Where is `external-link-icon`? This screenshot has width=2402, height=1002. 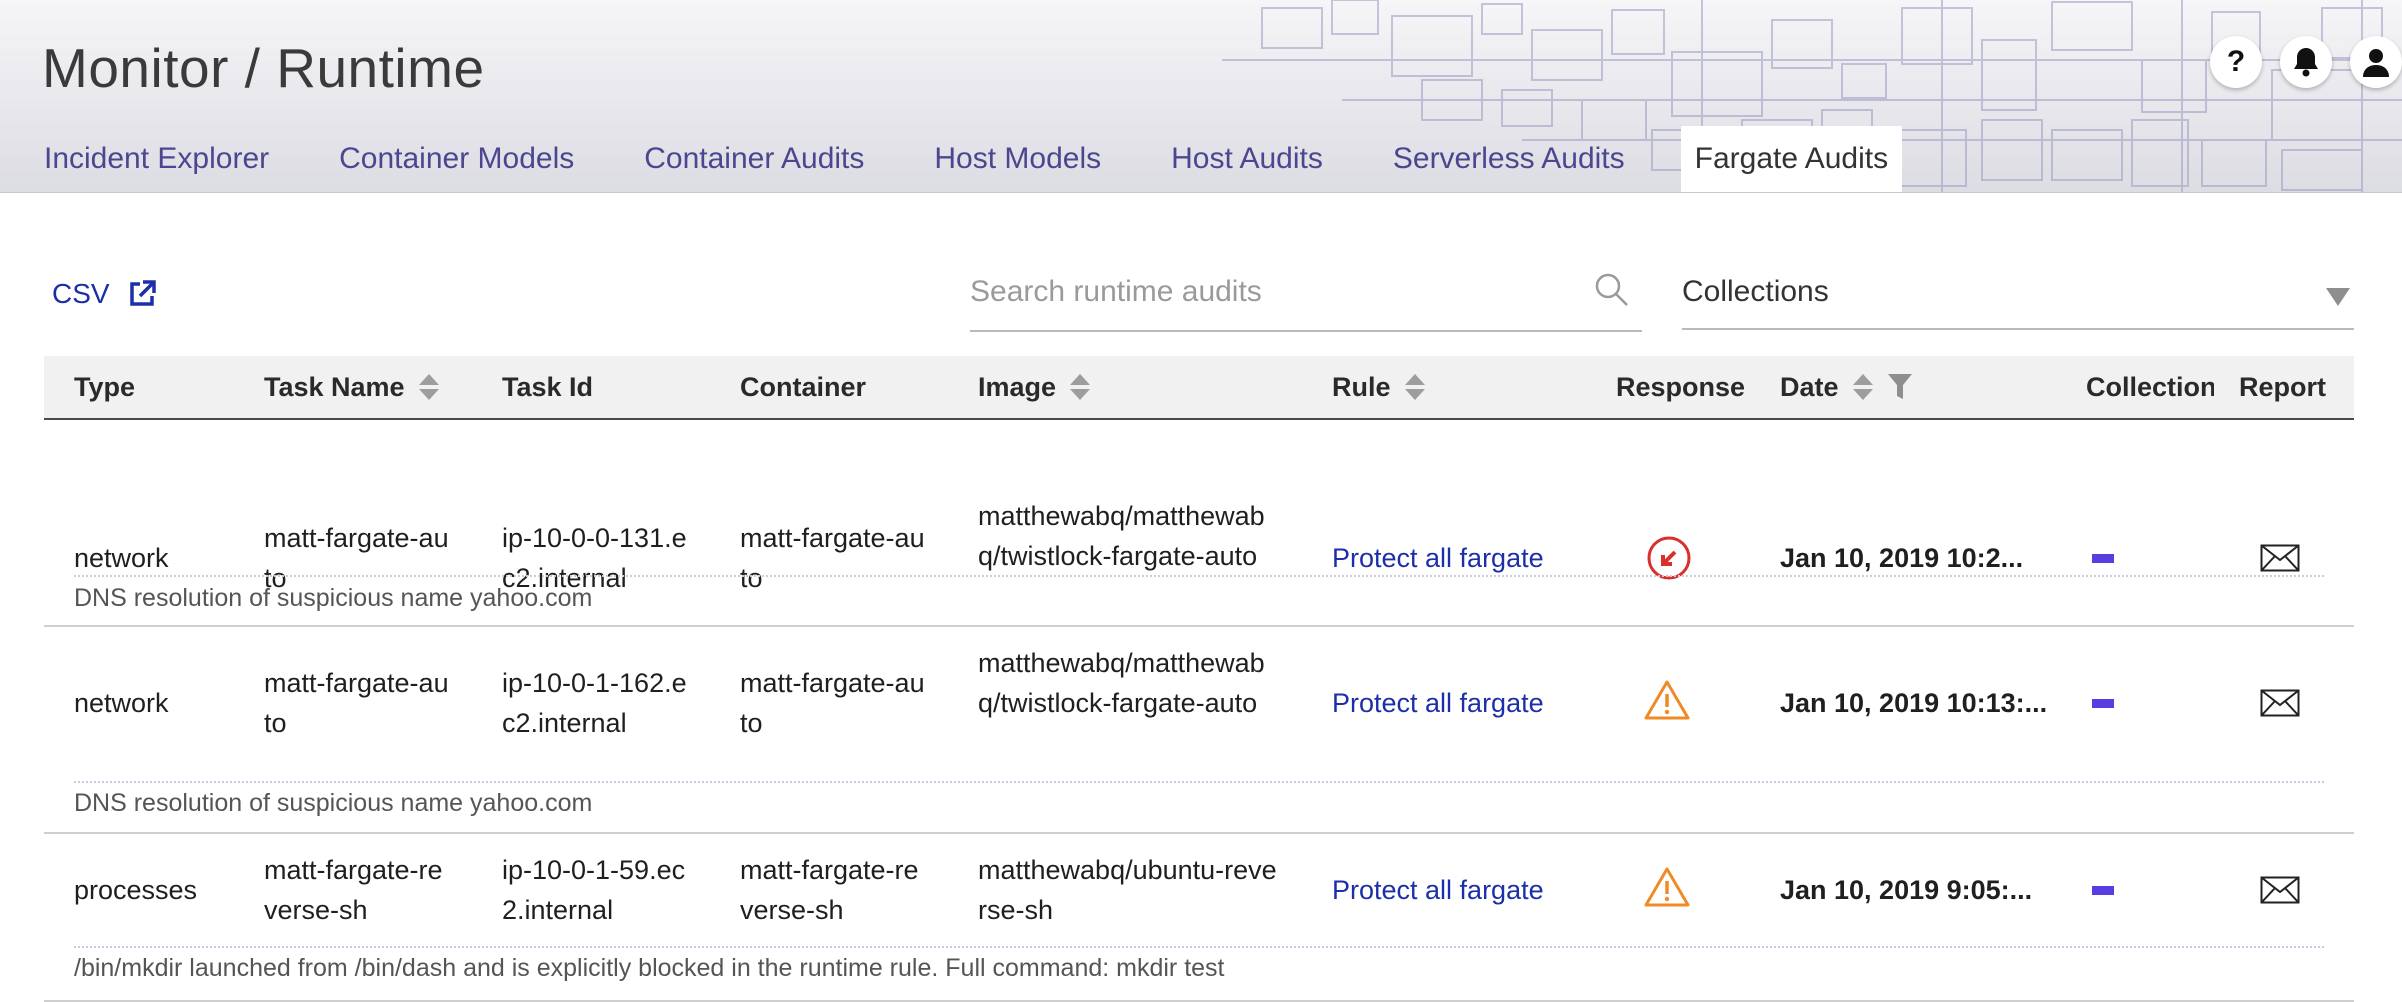 external-link-icon is located at coordinates (142, 293).